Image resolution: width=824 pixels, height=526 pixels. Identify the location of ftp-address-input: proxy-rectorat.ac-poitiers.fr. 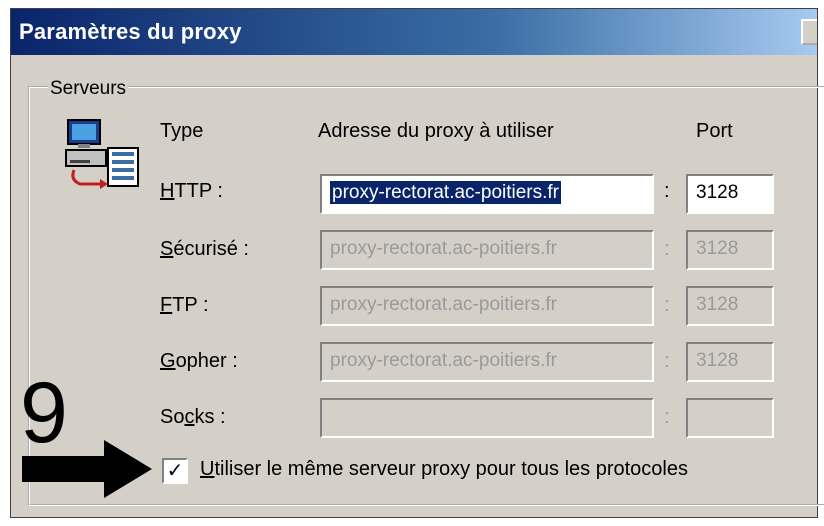
(487, 306).